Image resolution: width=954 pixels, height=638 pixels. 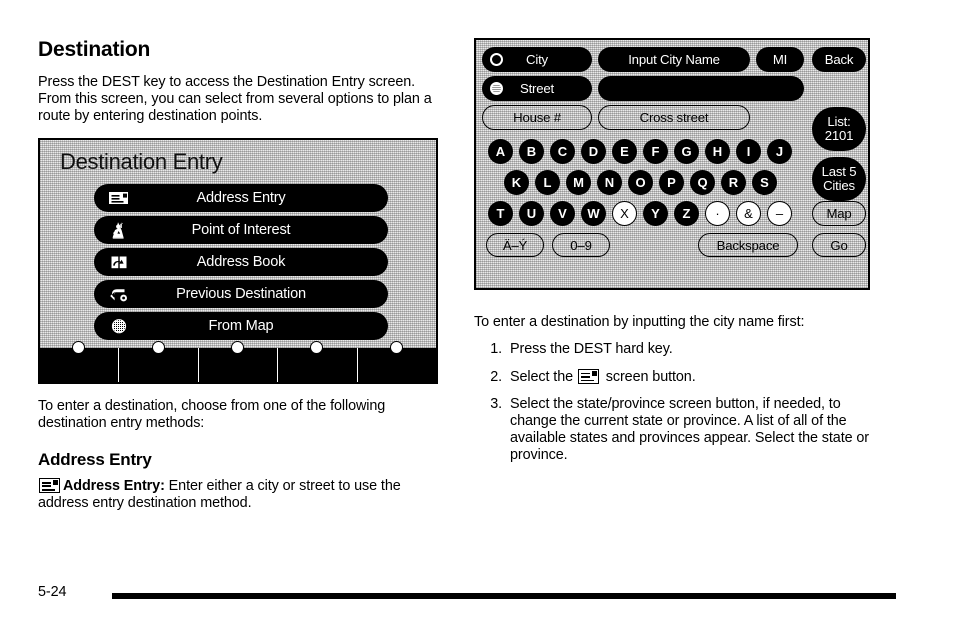 I want to click on menu-item-address-entry: Address Entry, so click(x=241, y=198).